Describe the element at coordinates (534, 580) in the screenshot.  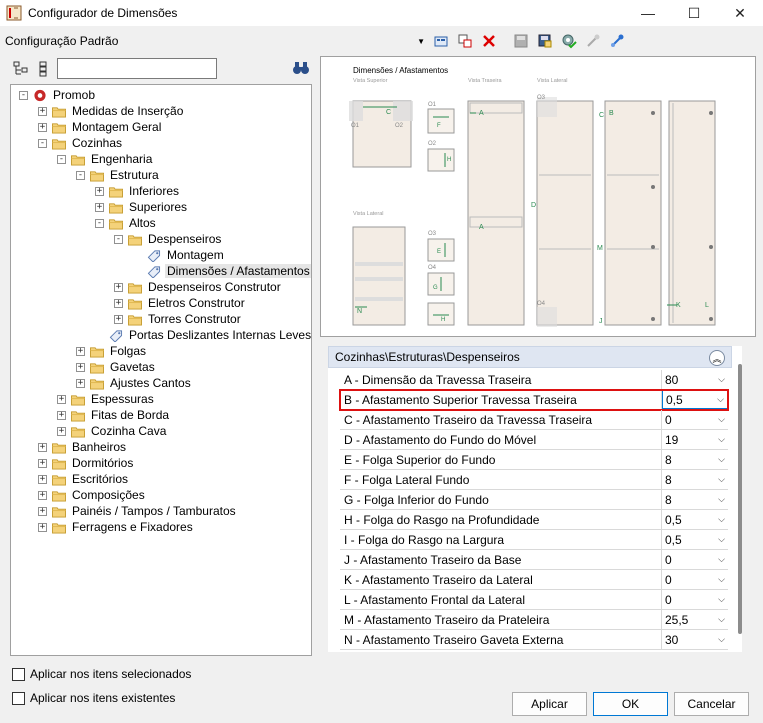
I see `property-row: K - Afastamento Traseiro da Lateral 0 ⌵` at that location.